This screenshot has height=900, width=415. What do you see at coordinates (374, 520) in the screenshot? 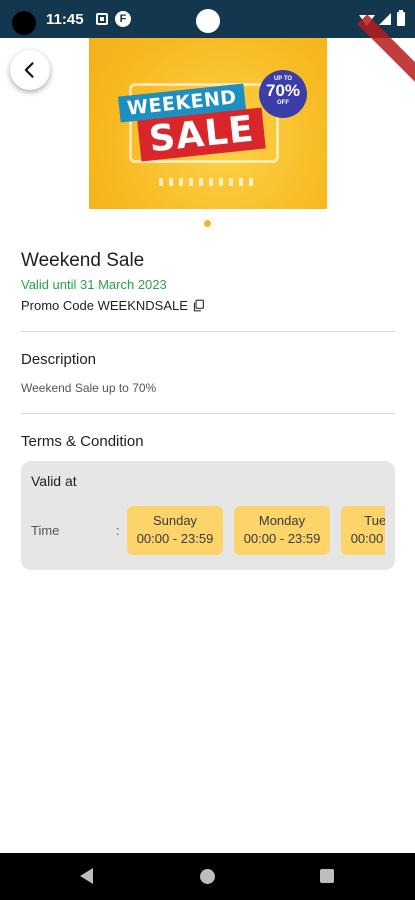
I see `schedule-day: Tuesday` at bounding box center [374, 520].